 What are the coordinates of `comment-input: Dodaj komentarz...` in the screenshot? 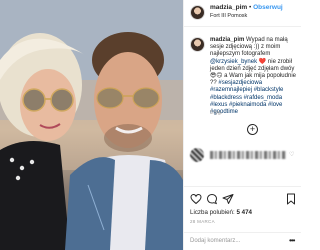 It's located at (215, 241).